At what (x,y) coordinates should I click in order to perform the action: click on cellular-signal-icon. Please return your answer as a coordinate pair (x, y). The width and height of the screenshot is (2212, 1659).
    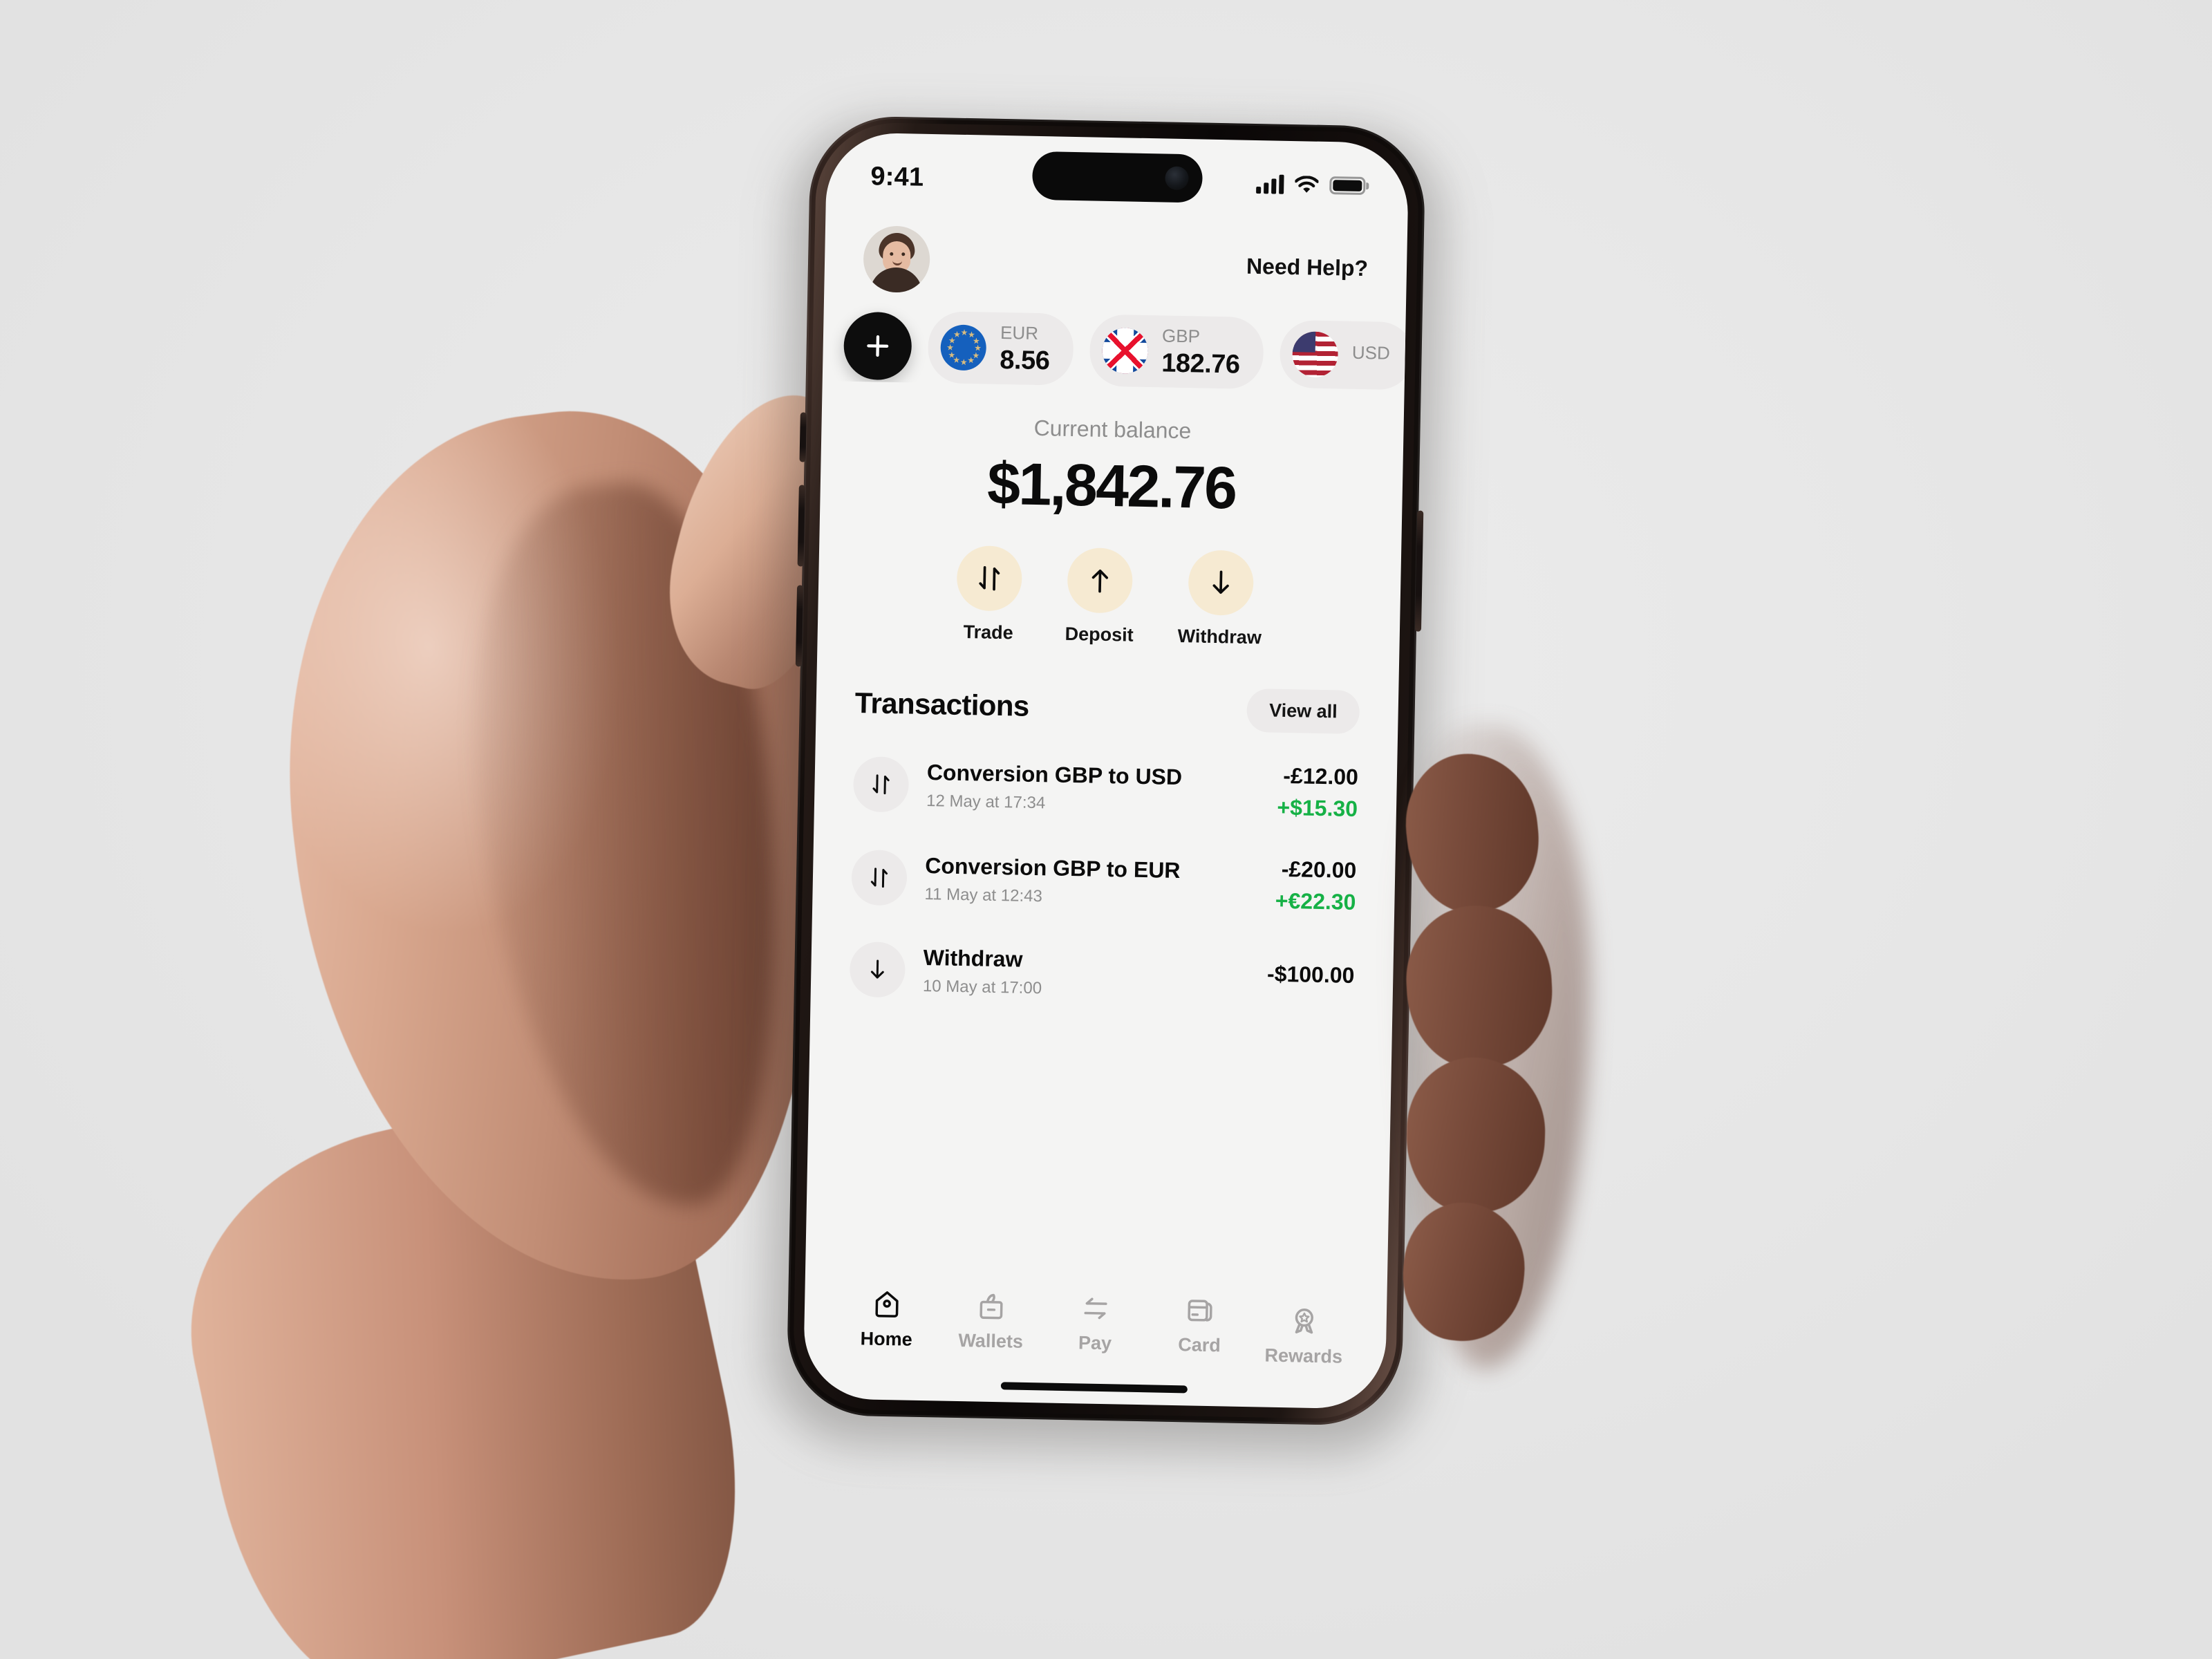
    Looking at the image, I should click on (1270, 184).